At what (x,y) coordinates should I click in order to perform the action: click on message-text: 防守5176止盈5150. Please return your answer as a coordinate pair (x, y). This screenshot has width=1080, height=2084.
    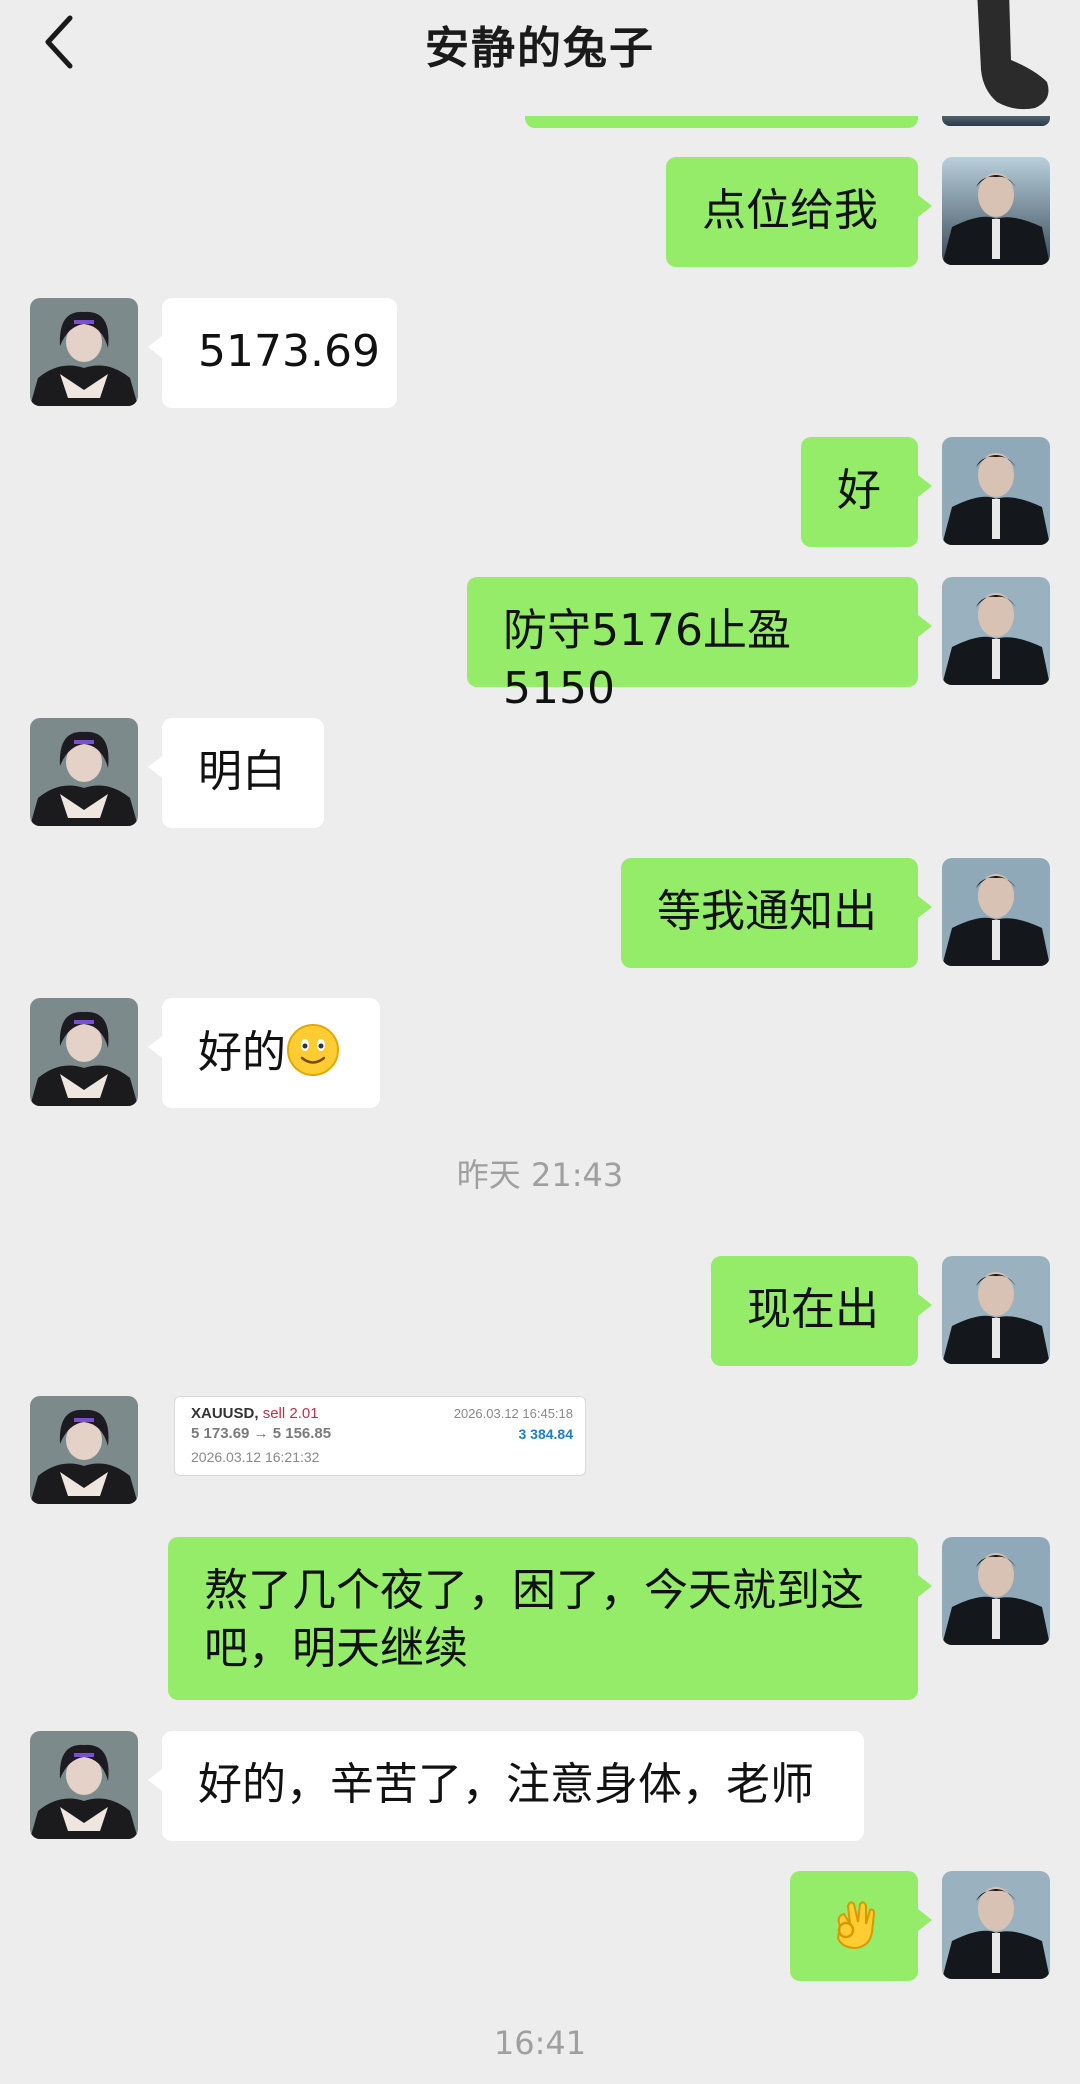
    Looking at the image, I should click on (647, 659).